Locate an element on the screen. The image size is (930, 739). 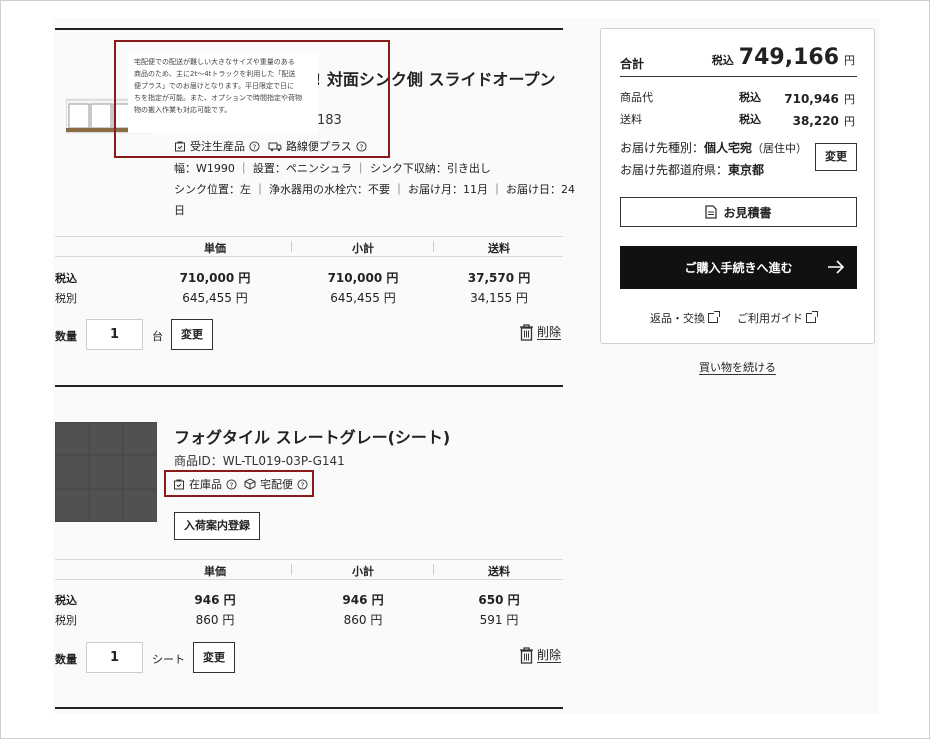
shipping-tax-in: 650 円 is located at coordinates (499, 600).